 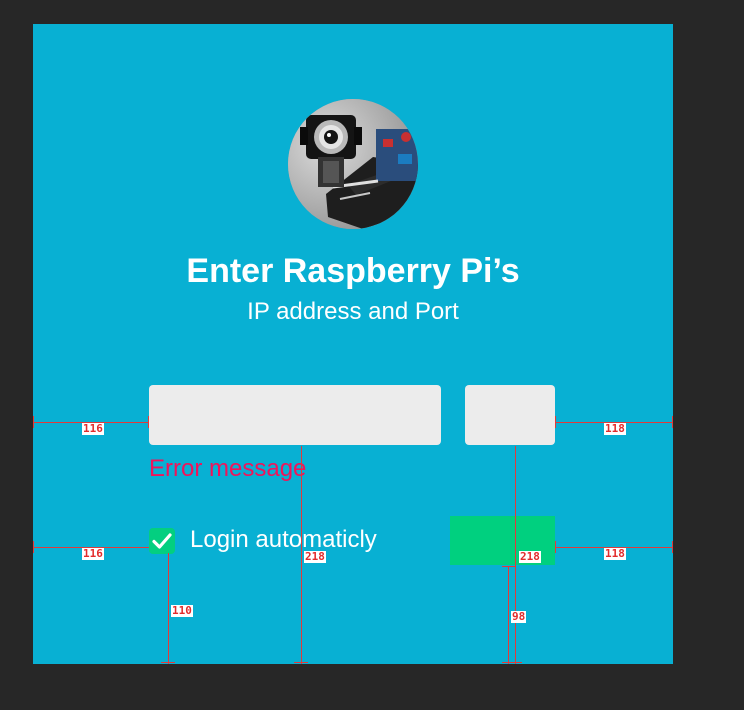 What do you see at coordinates (353, 311) in the screenshot?
I see `page-subtitle: IP address and Port` at bounding box center [353, 311].